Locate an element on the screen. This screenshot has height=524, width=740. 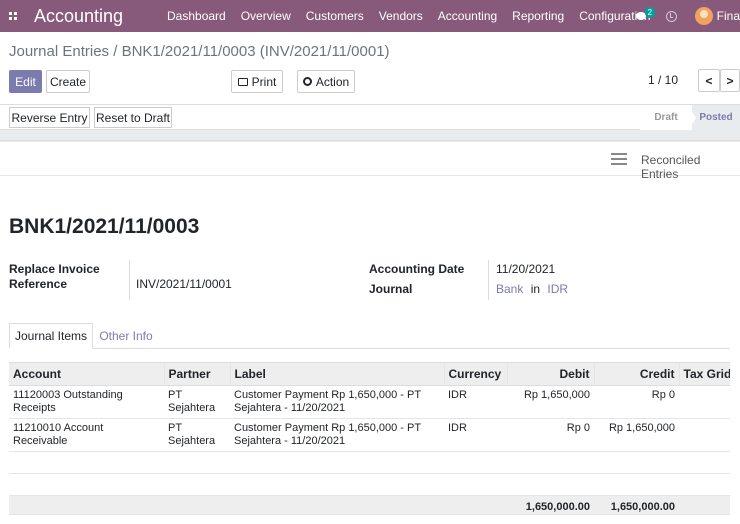
print-icon is located at coordinates (242, 81).